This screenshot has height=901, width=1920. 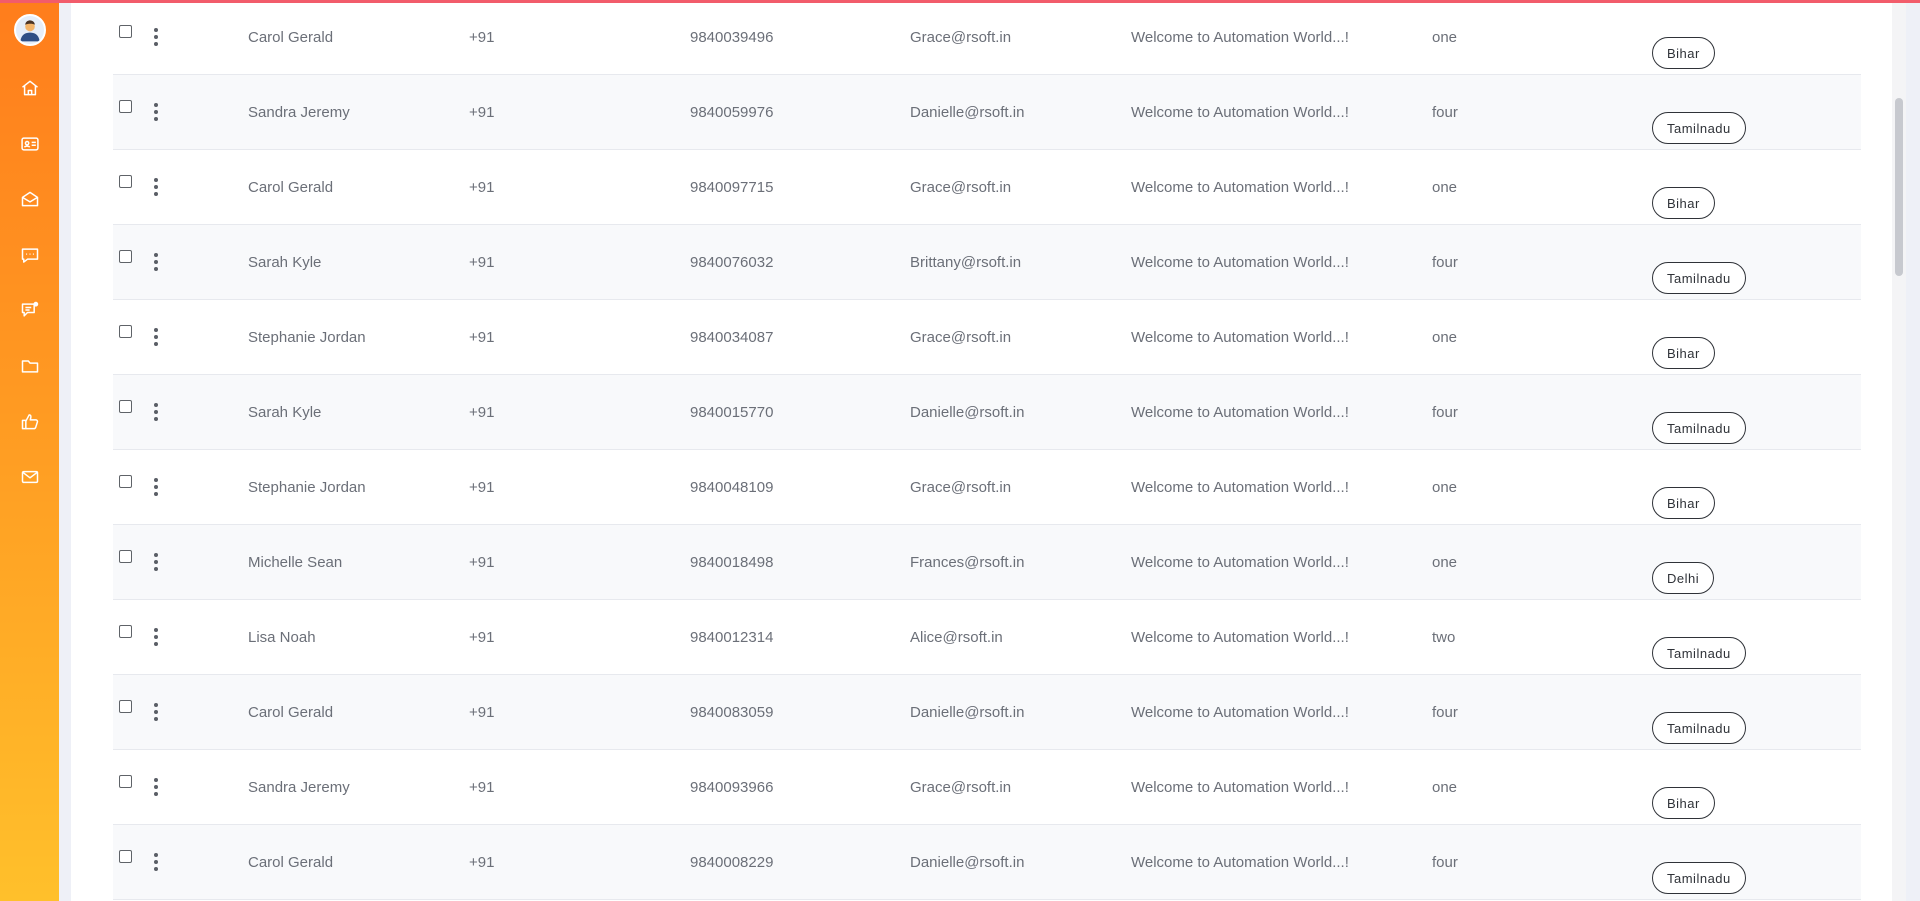 What do you see at coordinates (30, 366) in the screenshot?
I see `folder-icon` at bounding box center [30, 366].